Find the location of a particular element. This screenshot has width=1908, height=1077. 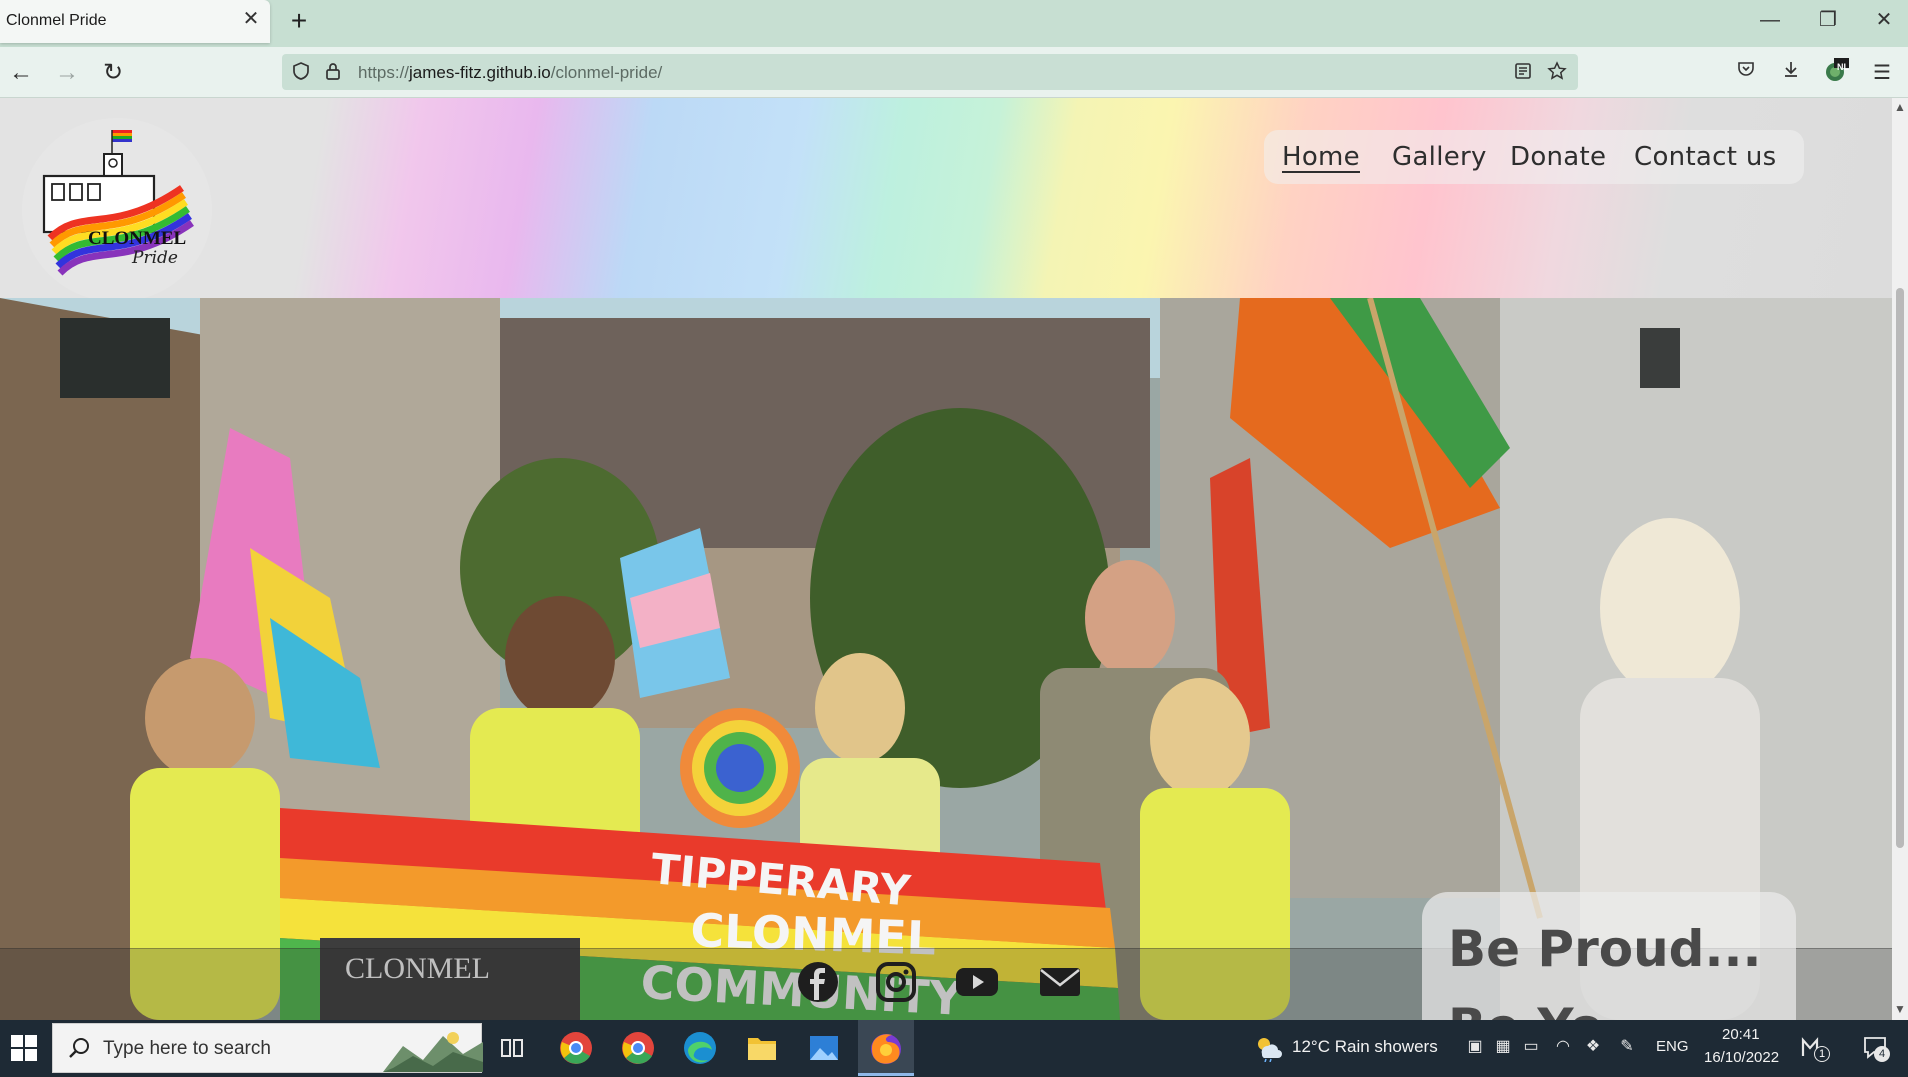

reload-icon: ↻ is located at coordinates (113, 73).